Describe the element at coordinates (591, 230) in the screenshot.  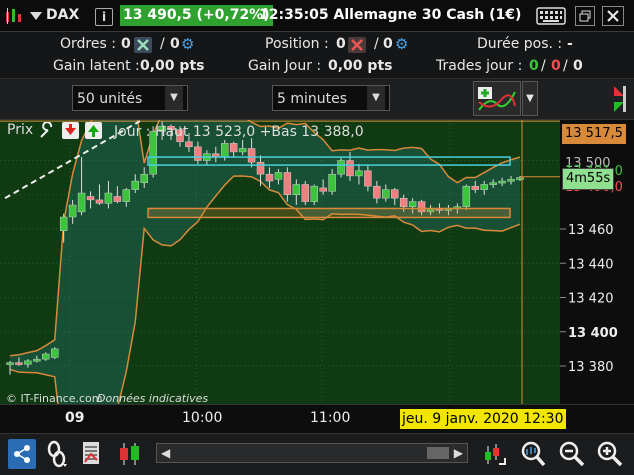
I see `y-tick-label: 13 460` at that location.